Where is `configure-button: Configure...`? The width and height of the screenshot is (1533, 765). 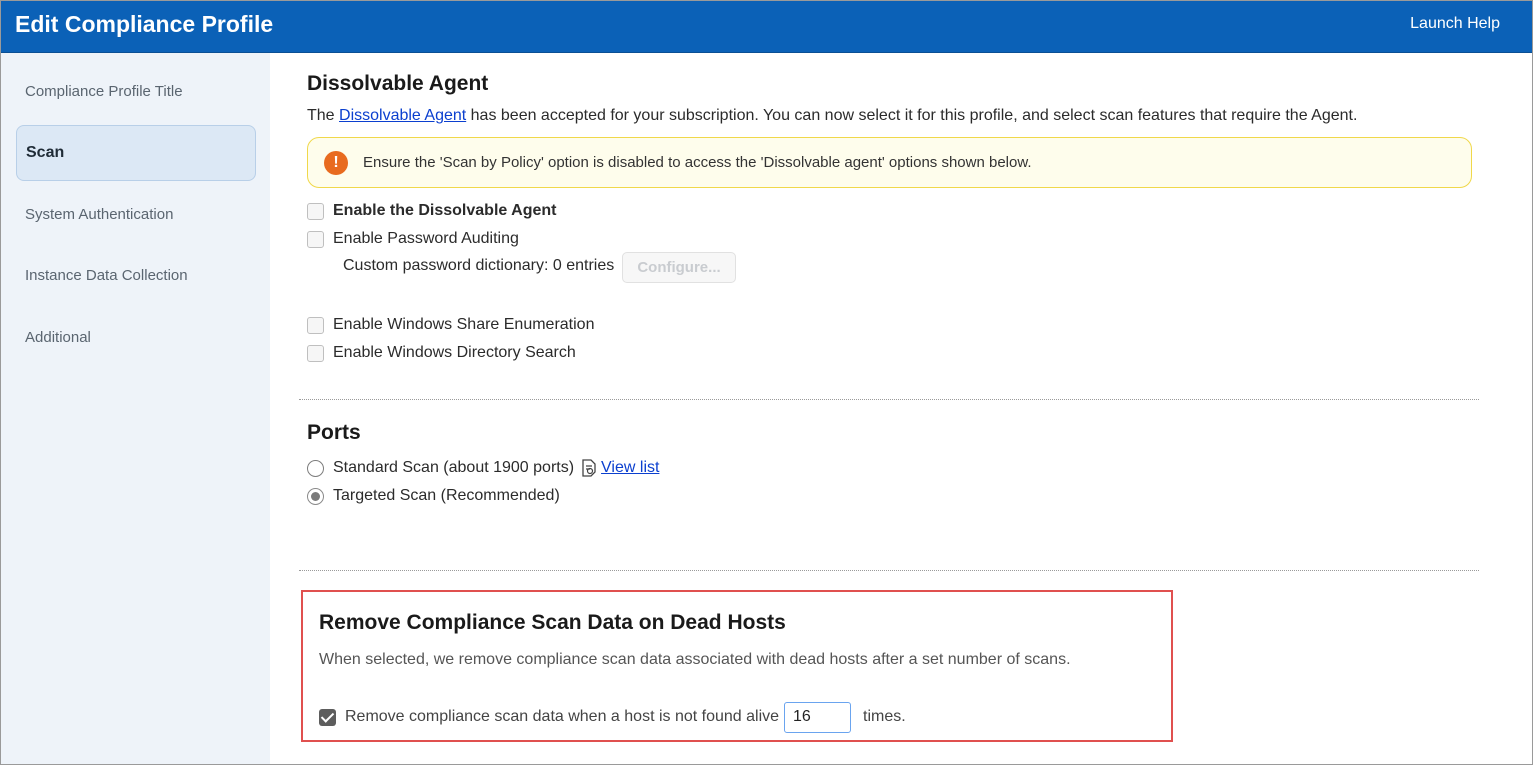
configure-button: Configure... is located at coordinates (679, 267).